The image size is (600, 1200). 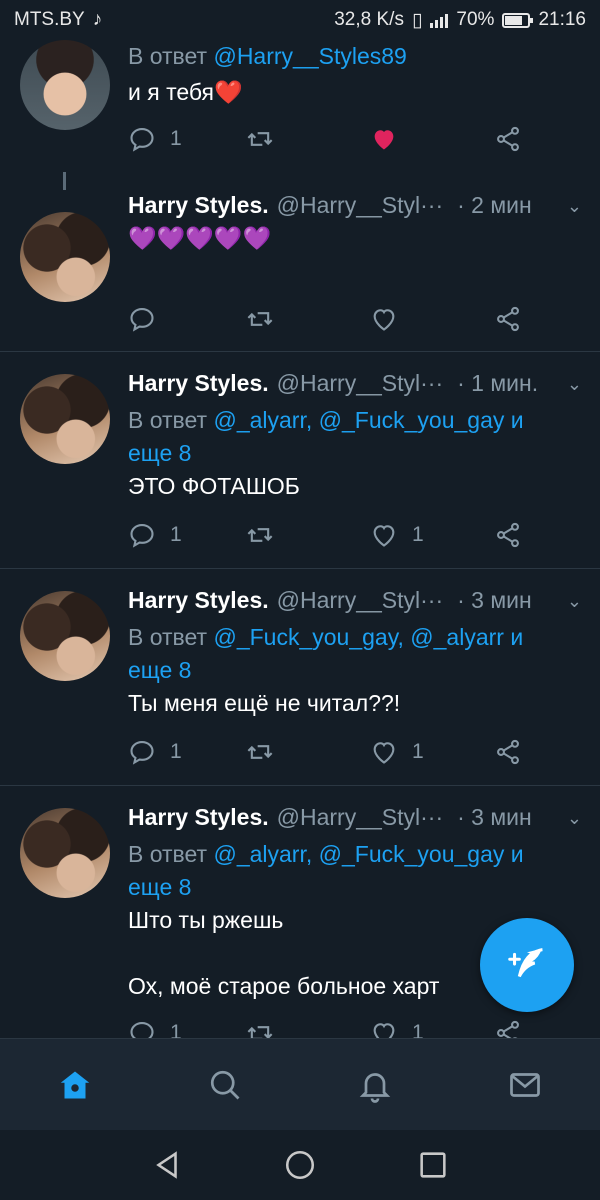 I want to click on recents-icon, so click(x=433, y=1165).